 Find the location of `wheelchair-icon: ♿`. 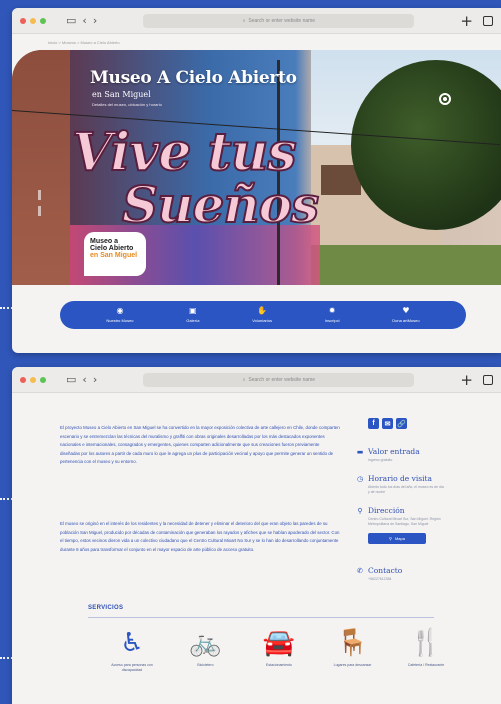

wheelchair-icon: ♿ is located at coordinates (132, 643).